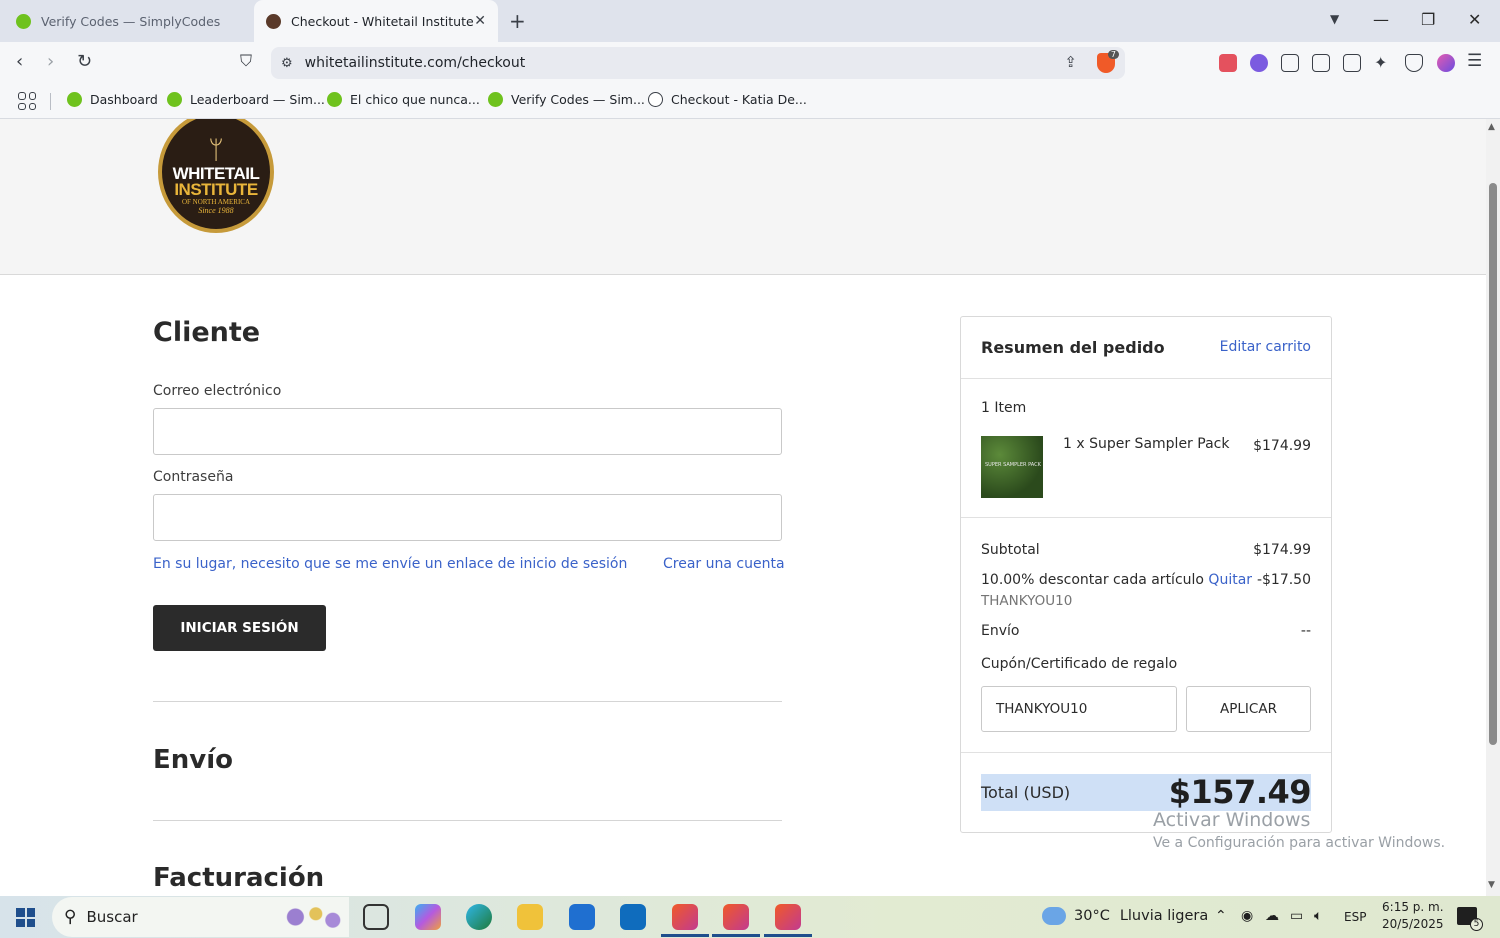 Image resolution: width=1500 pixels, height=938 pixels. I want to click on login-button: INICIAR SESIÓN, so click(239, 628).